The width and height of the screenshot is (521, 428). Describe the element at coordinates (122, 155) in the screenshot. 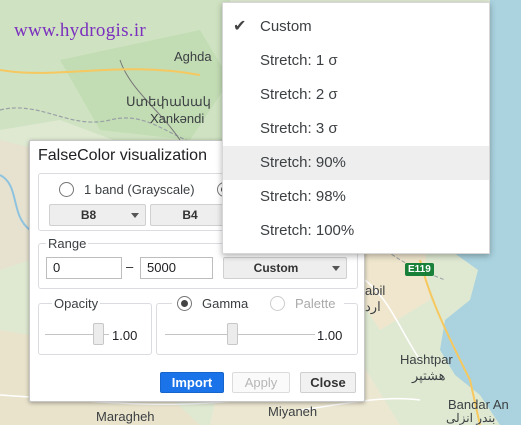

I see `dialog-title: FalseColor visualization` at that location.